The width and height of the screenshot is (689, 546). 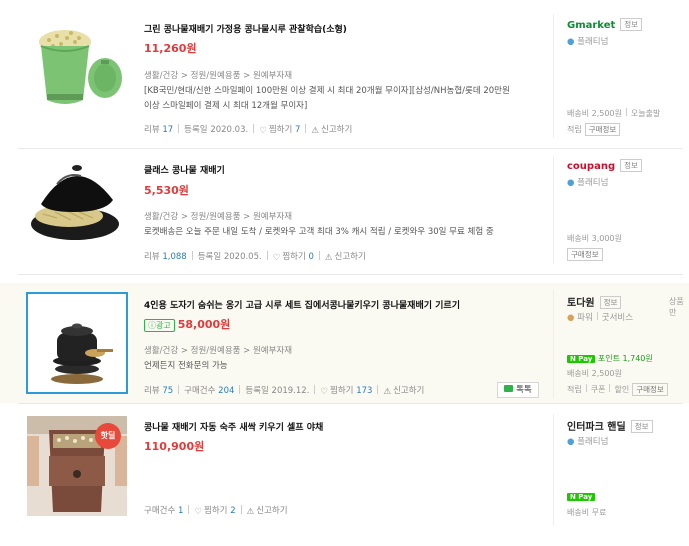 What do you see at coordinates (594, 301) in the screenshot?
I see `mall-name: 토다원 정보` at bounding box center [594, 301].